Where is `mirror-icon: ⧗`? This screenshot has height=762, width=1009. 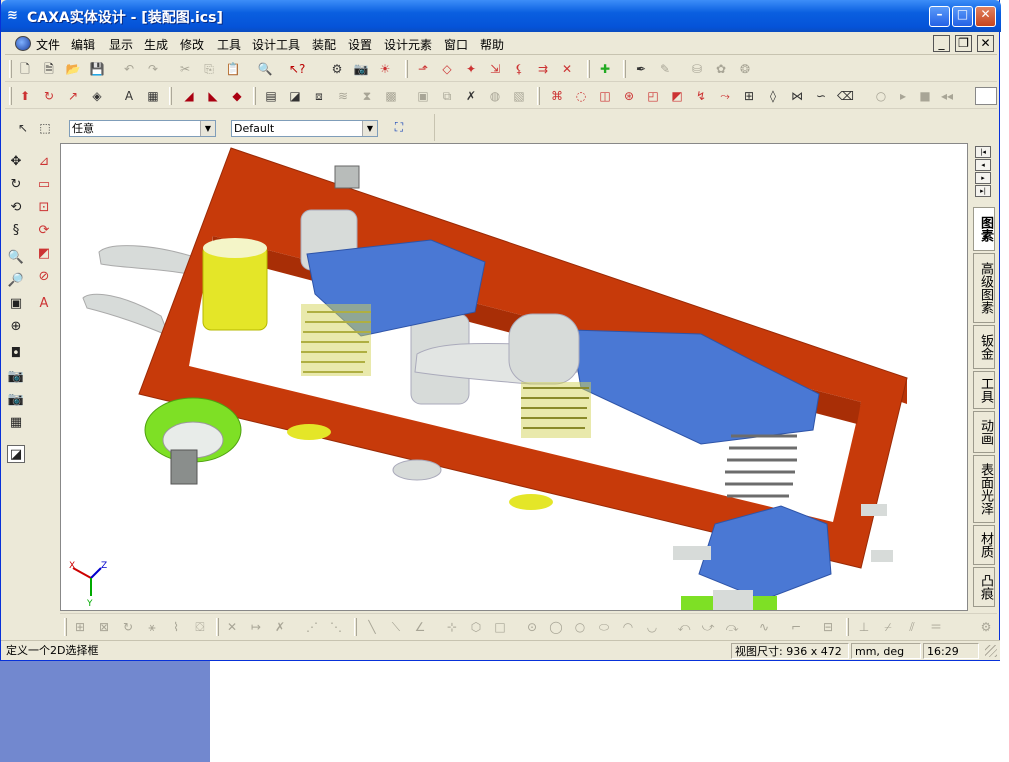
mirror-icon: ⧗ is located at coordinates (367, 96).